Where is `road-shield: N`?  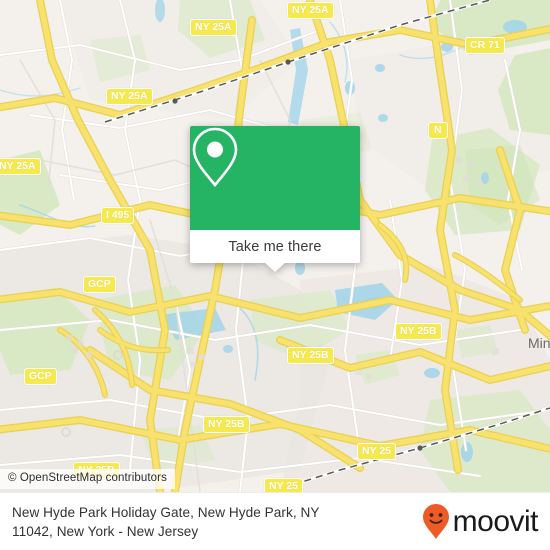
road-shield: N is located at coordinates (438, 130).